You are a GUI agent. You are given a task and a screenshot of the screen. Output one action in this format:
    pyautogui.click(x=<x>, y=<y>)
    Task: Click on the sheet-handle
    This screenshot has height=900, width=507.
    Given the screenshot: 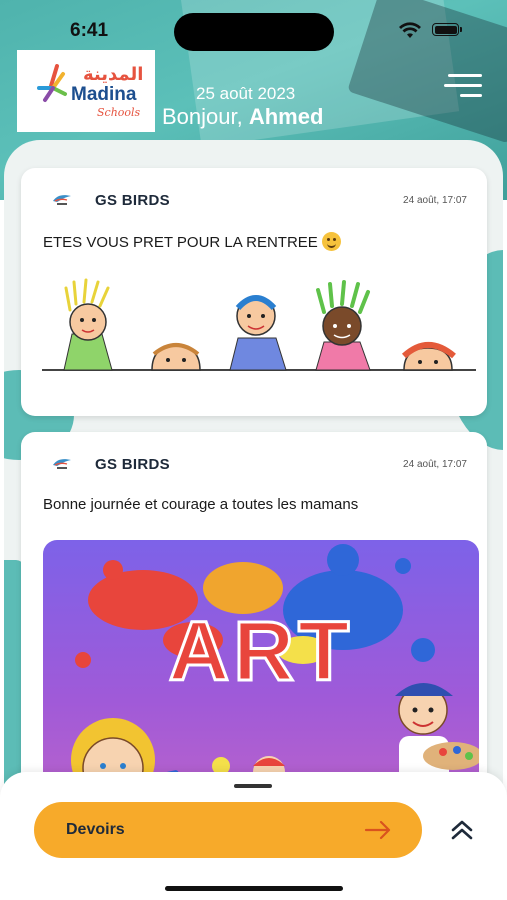 What is the action you would take?
    pyautogui.click(x=253, y=786)
    